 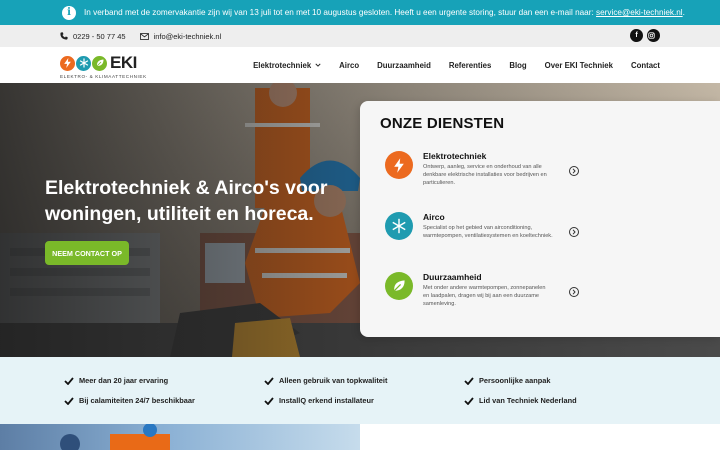 I want to click on social-links: f, so click(x=645, y=35).